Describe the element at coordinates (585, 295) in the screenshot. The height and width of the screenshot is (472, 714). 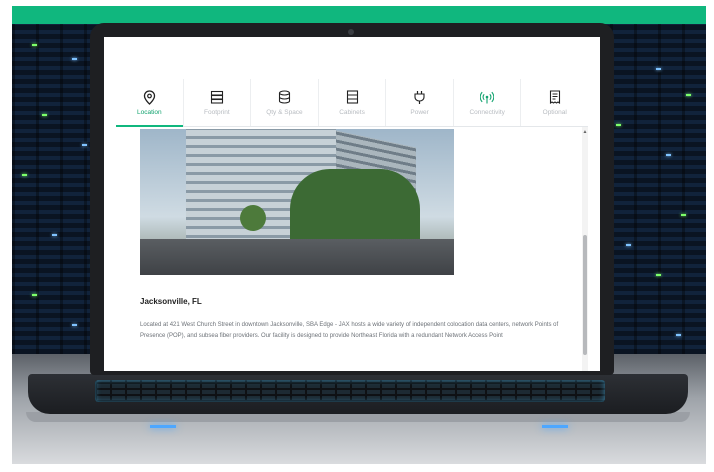
I see `scrollbar-thumb` at that location.